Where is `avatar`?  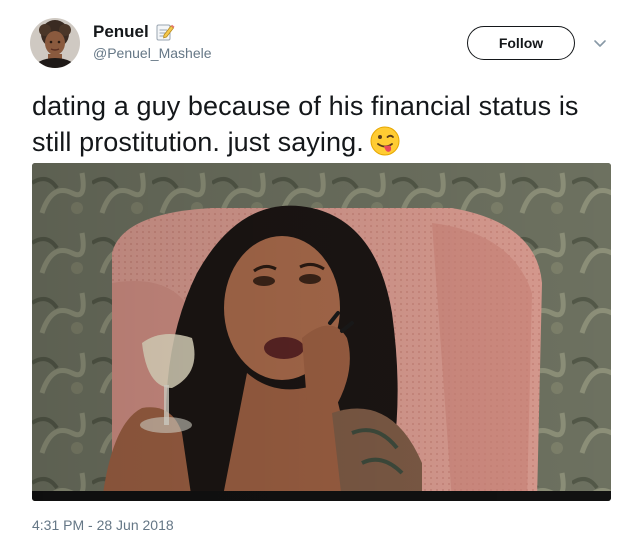
avatar is located at coordinates (55, 43).